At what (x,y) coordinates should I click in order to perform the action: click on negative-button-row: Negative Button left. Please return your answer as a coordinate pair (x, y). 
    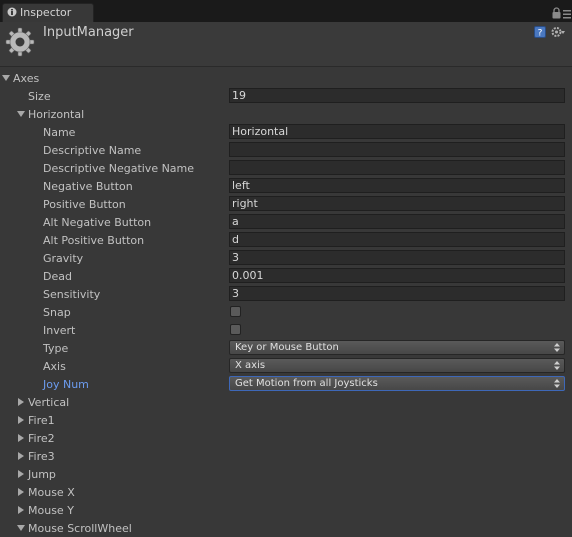
    Looking at the image, I should click on (286, 186).